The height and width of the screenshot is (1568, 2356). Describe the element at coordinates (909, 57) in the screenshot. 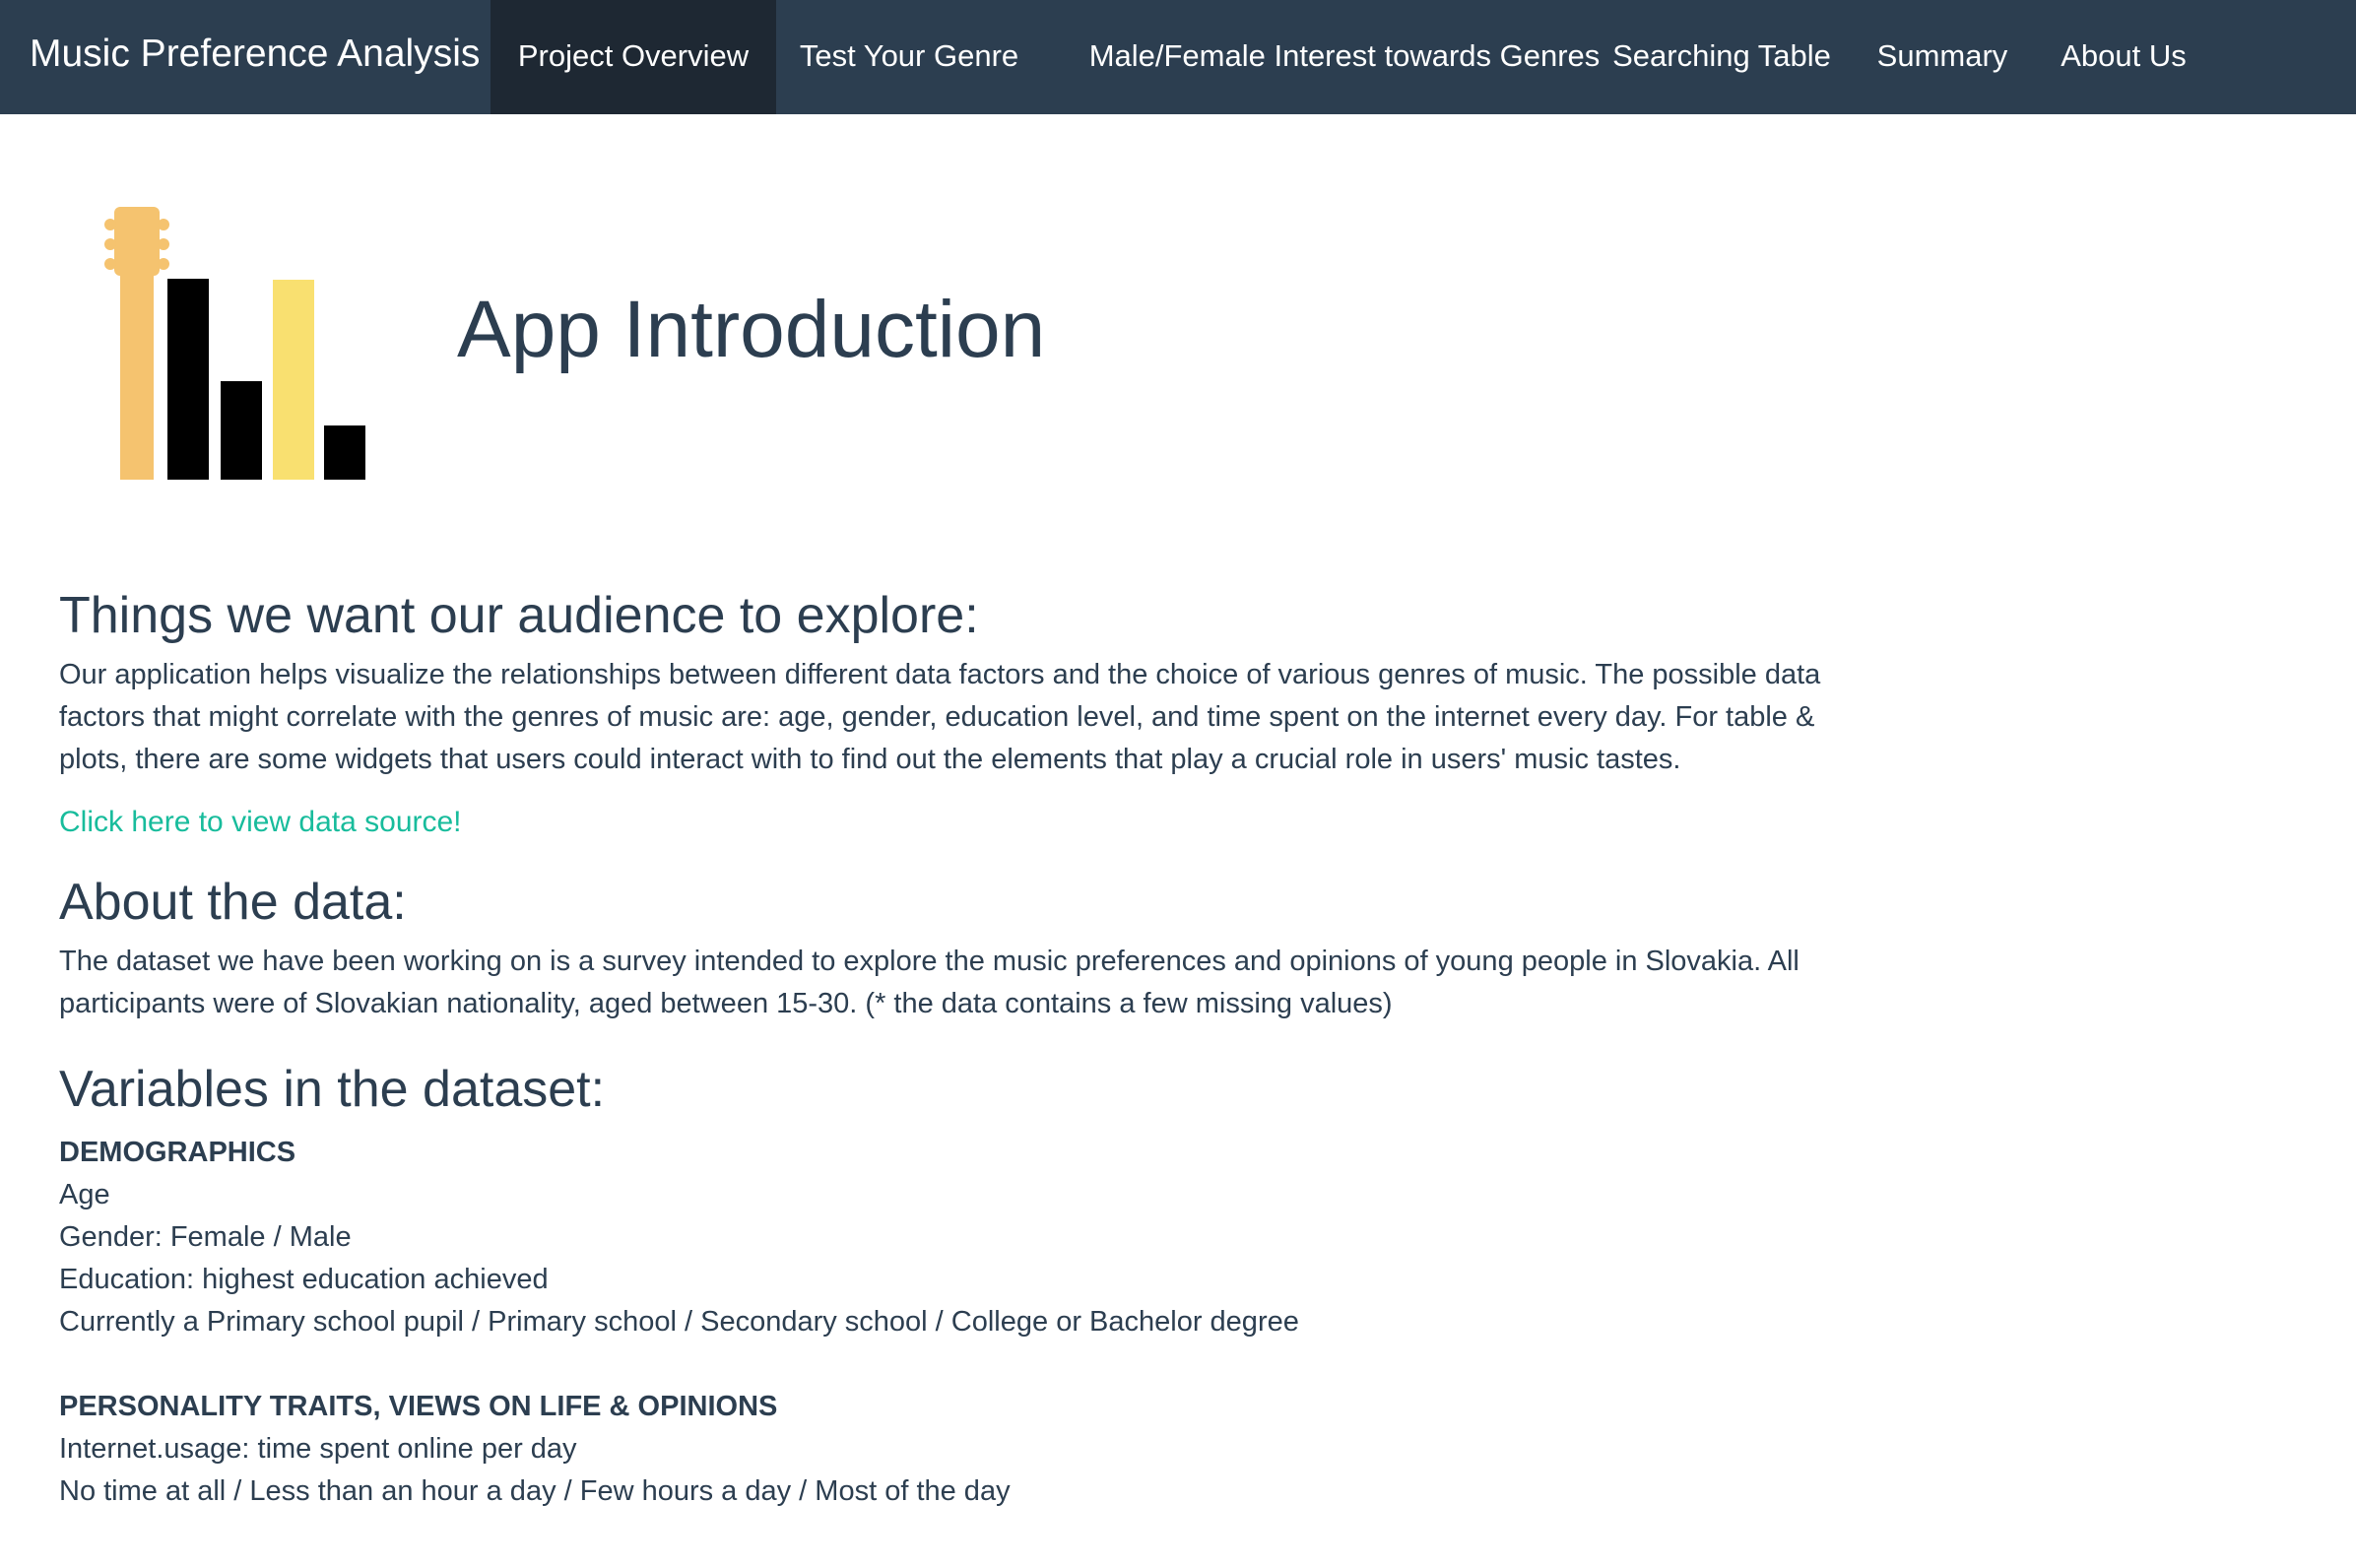

I see `tab-test-your-genre: Test Your Genre` at that location.